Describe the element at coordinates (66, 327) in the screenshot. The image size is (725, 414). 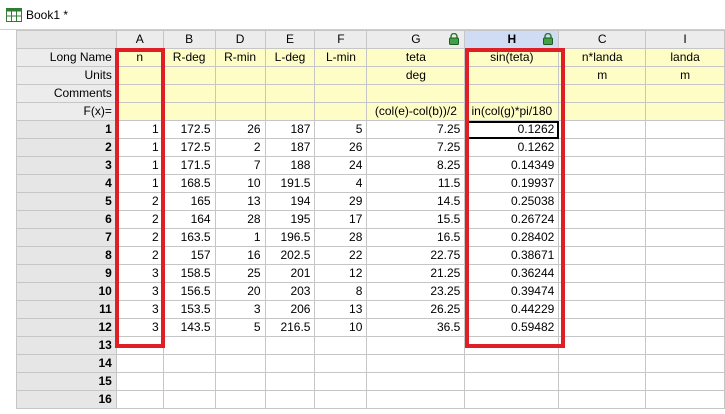
I see `row-number: 12` at that location.